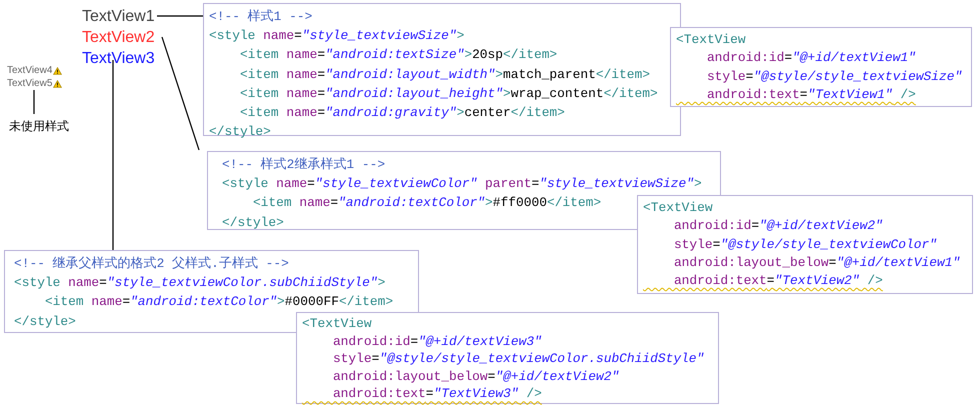  Describe the element at coordinates (462, 184) in the screenshot. I see `code-line: <style name="style_textviewColor" parent="style_textviewSize">` at that location.